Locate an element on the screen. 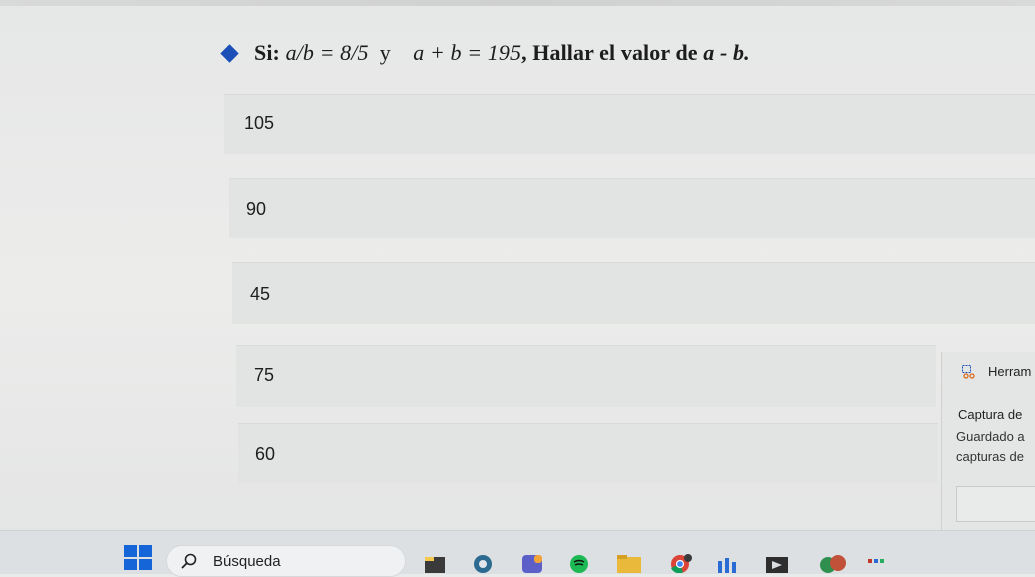 This screenshot has height=577, width=1035. answer-option-label: 75 is located at coordinates (264, 375).